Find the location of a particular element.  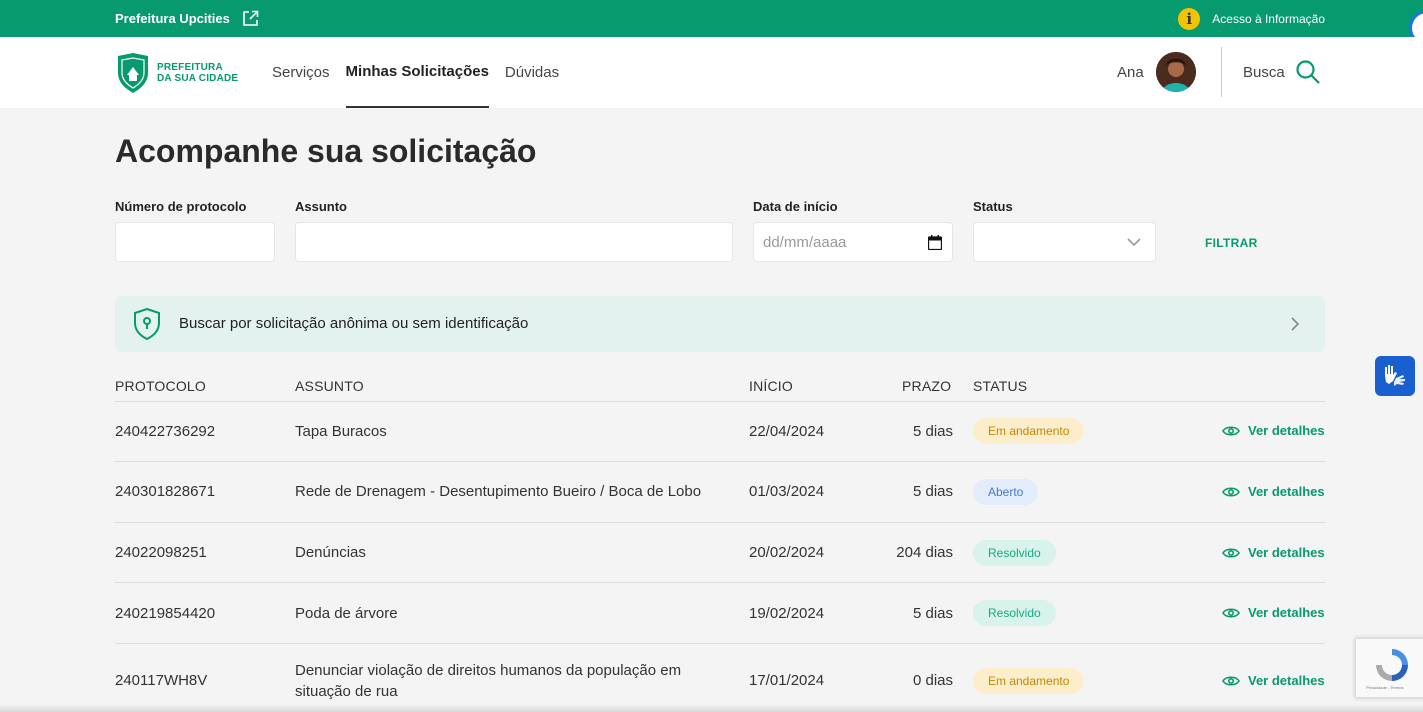

protocol-input is located at coordinates (195, 242).